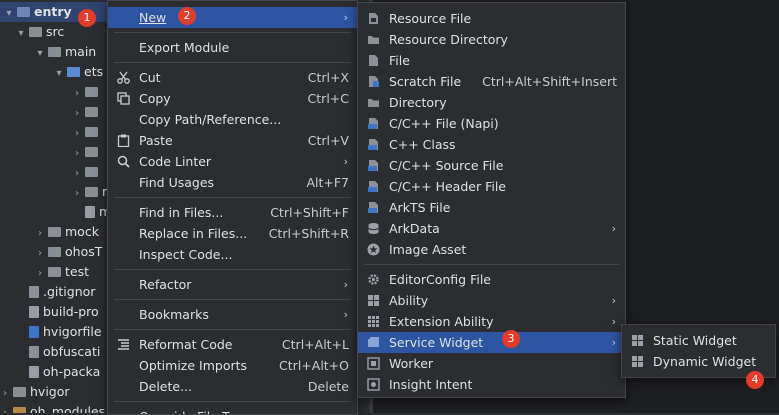 This screenshot has width=779, height=415. What do you see at coordinates (87, 18) in the screenshot?
I see `step-badge: 1` at bounding box center [87, 18].